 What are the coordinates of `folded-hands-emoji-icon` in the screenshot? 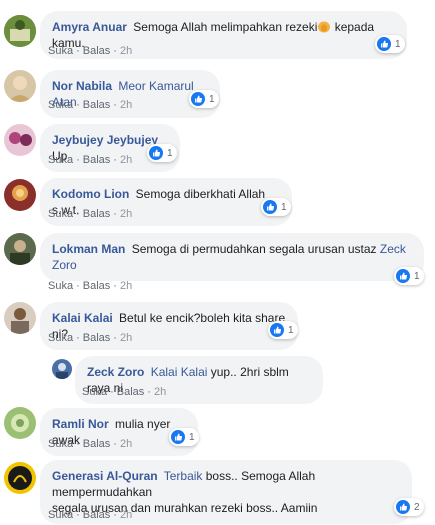 It's located at (324, 27).